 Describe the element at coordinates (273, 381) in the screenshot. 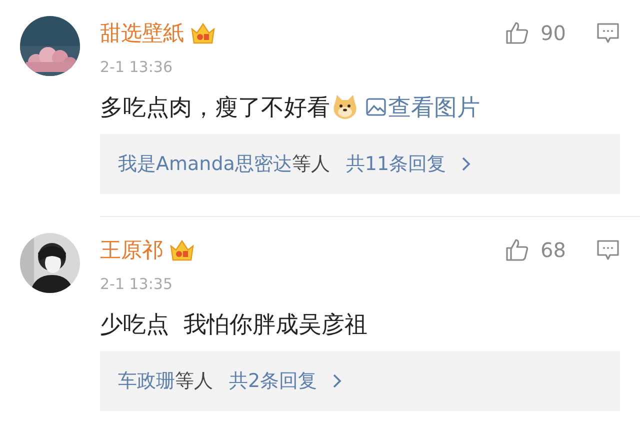

I see `reply-count: 共2条回复` at that location.